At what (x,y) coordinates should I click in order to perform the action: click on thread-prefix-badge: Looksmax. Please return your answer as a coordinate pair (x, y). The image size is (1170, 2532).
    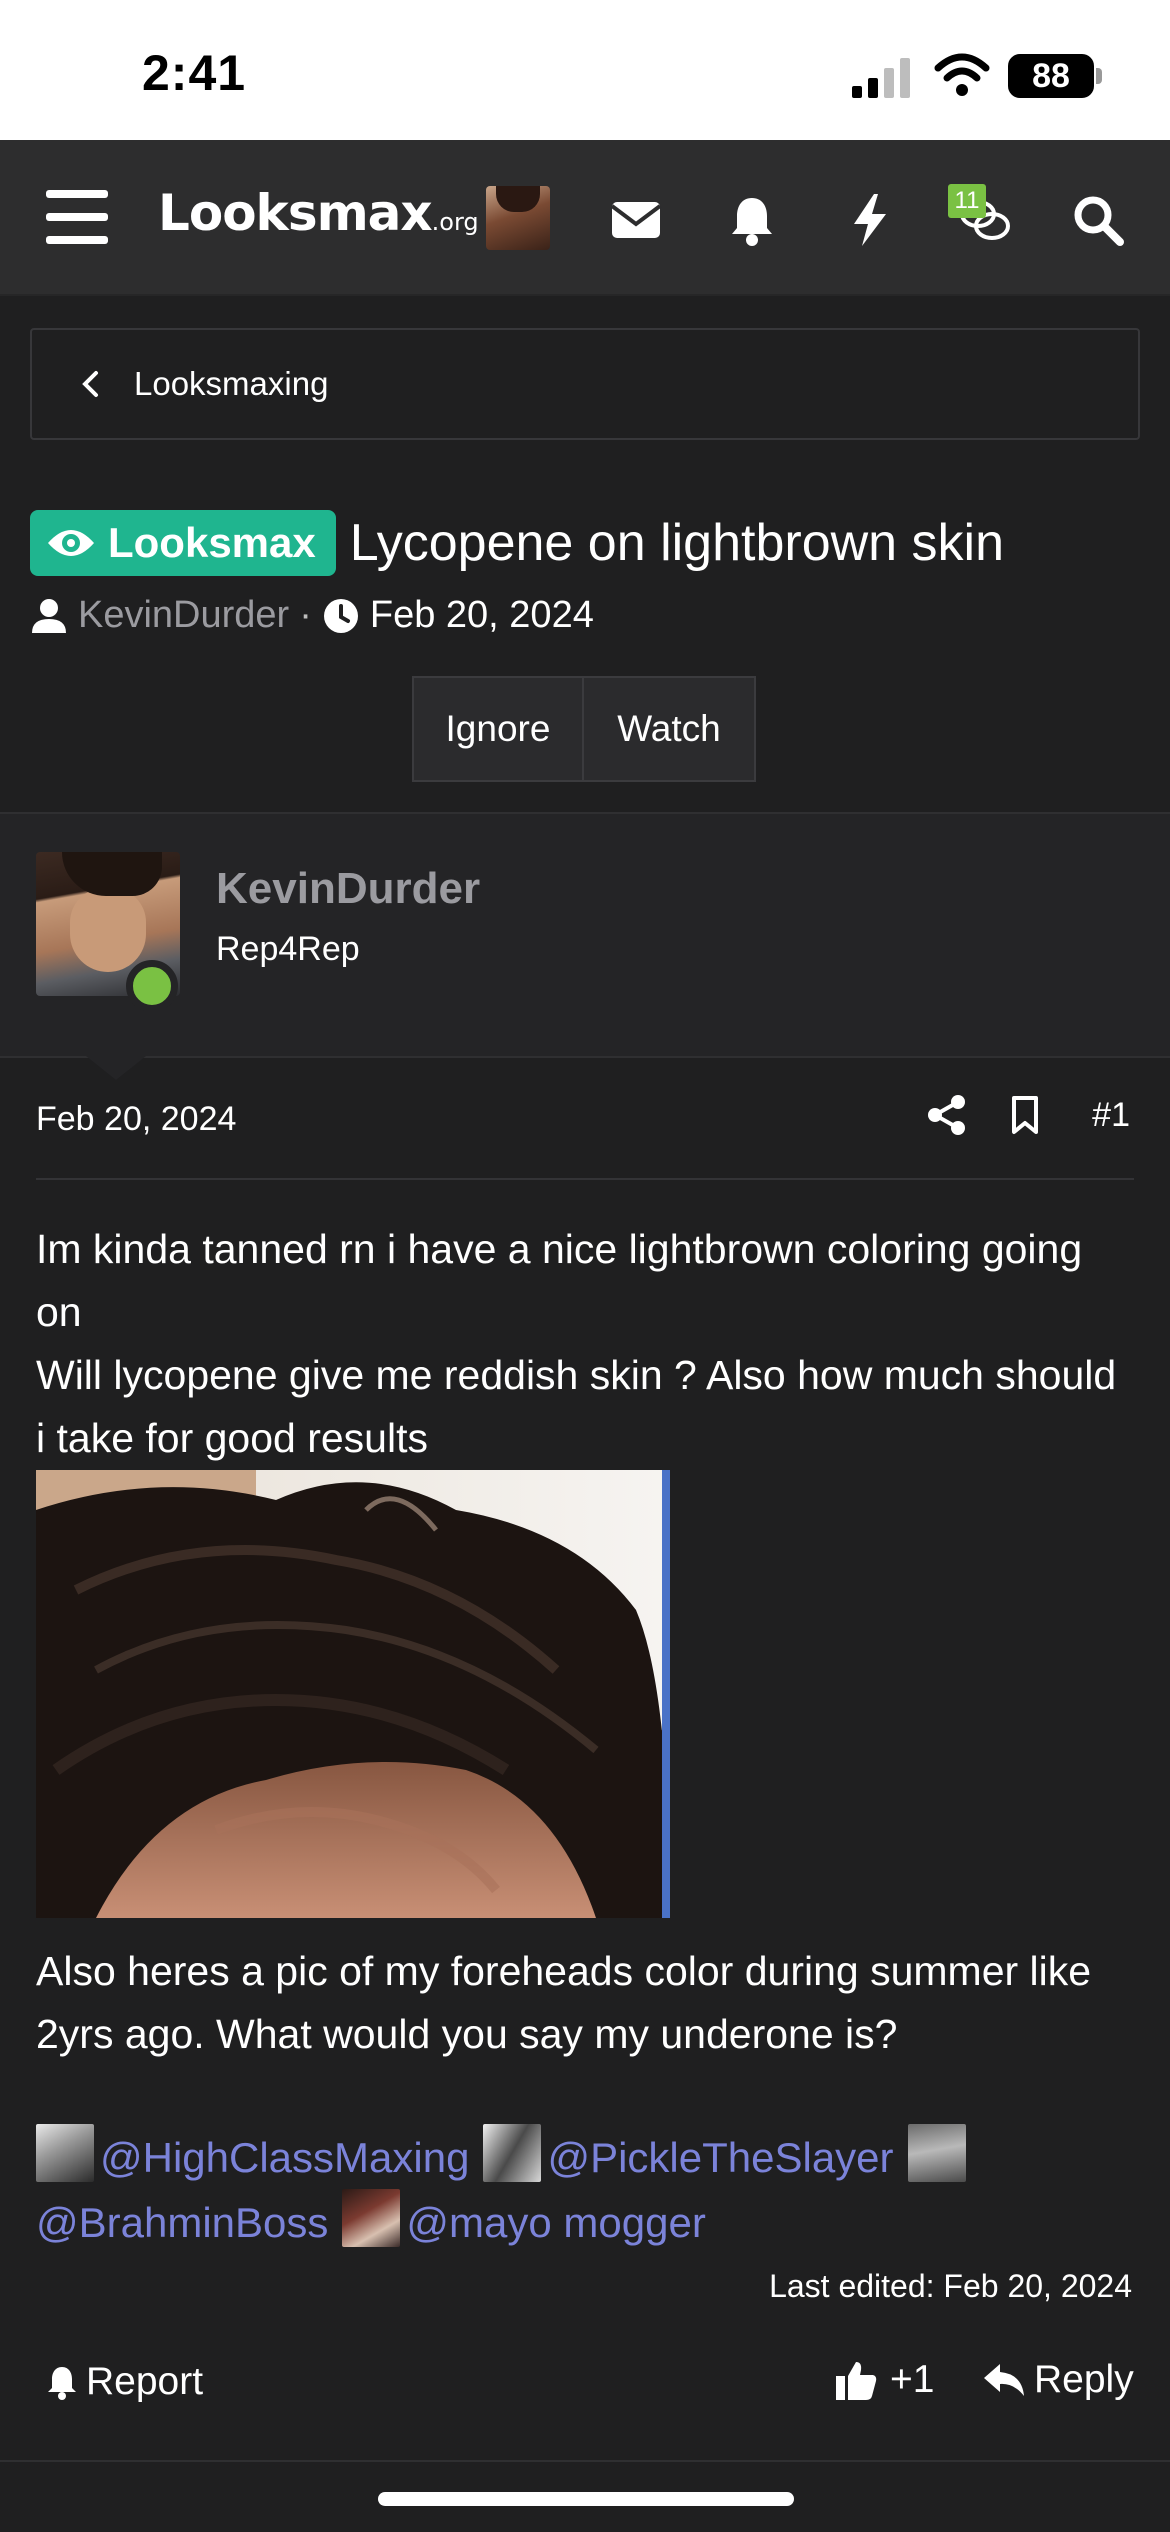
    Looking at the image, I should click on (183, 543).